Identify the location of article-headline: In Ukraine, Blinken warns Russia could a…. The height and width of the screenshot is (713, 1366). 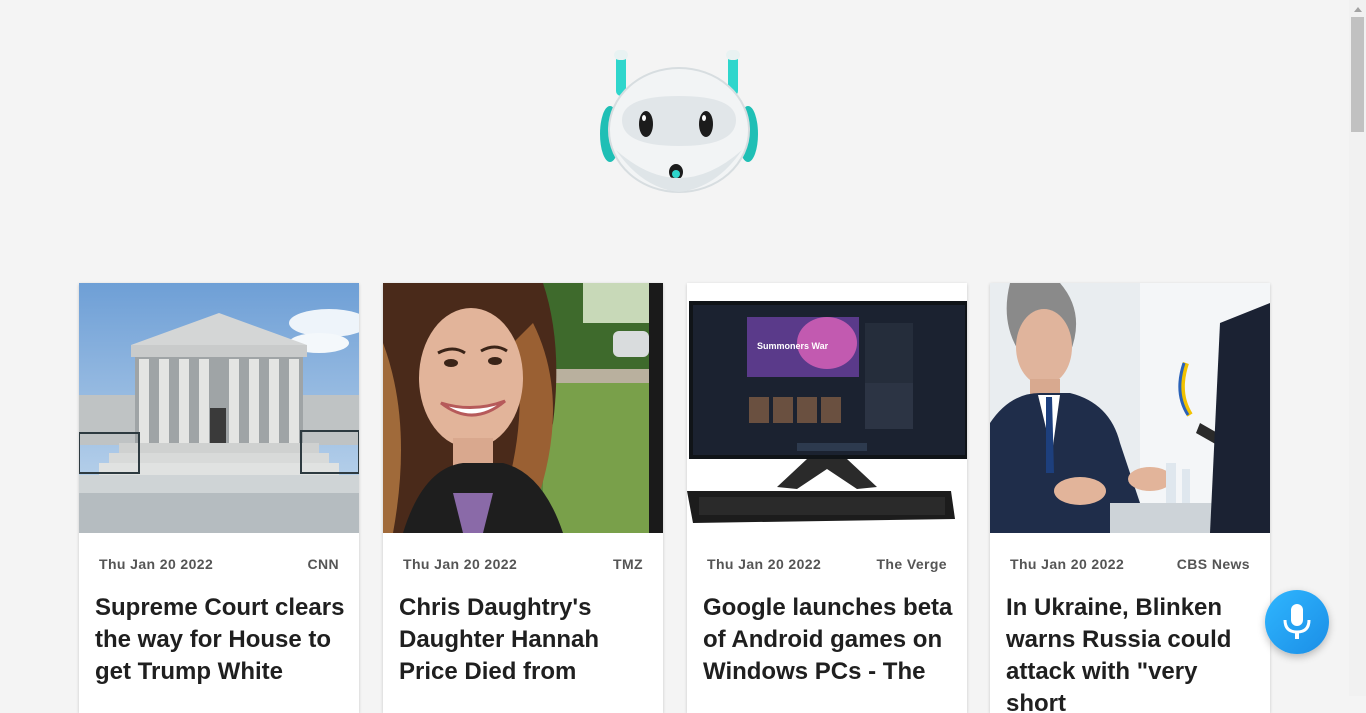
(1131, 652).